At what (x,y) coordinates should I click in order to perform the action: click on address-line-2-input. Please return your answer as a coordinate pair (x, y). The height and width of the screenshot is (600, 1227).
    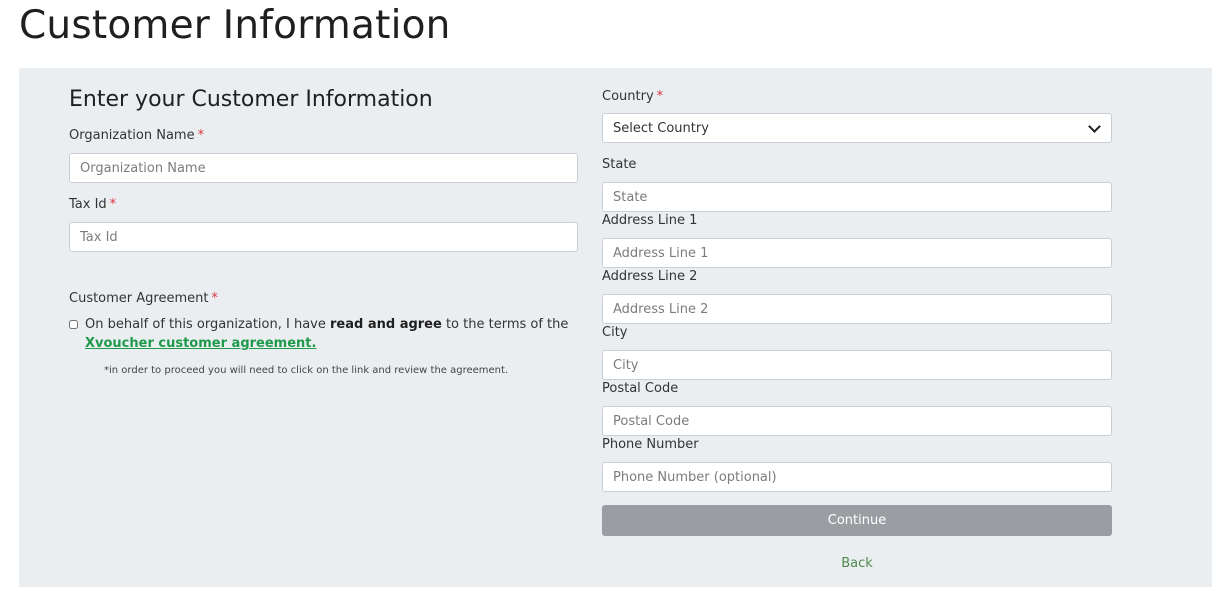
    Looking at the image, I should click on (857, 309).